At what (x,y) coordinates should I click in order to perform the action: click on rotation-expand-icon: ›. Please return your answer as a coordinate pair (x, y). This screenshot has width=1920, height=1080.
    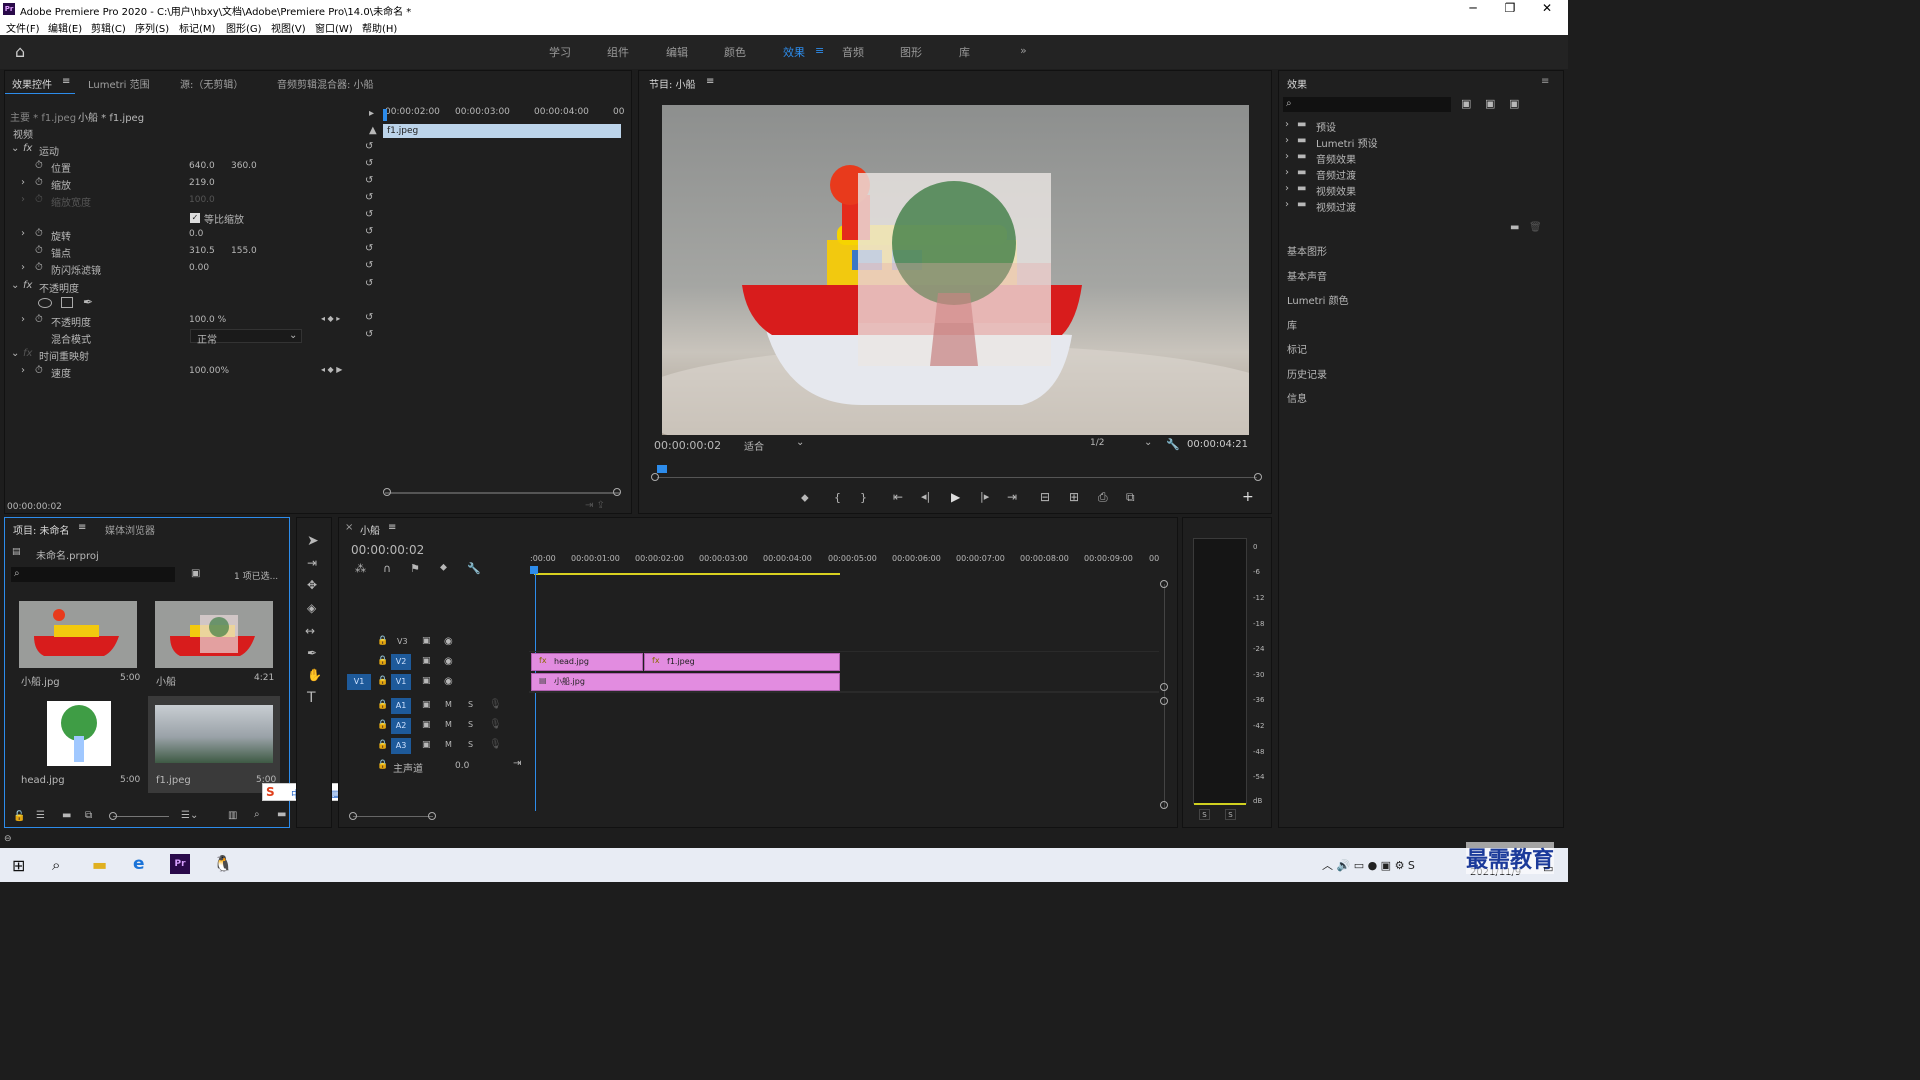
    Looking at the image, I should click on (23, 233).